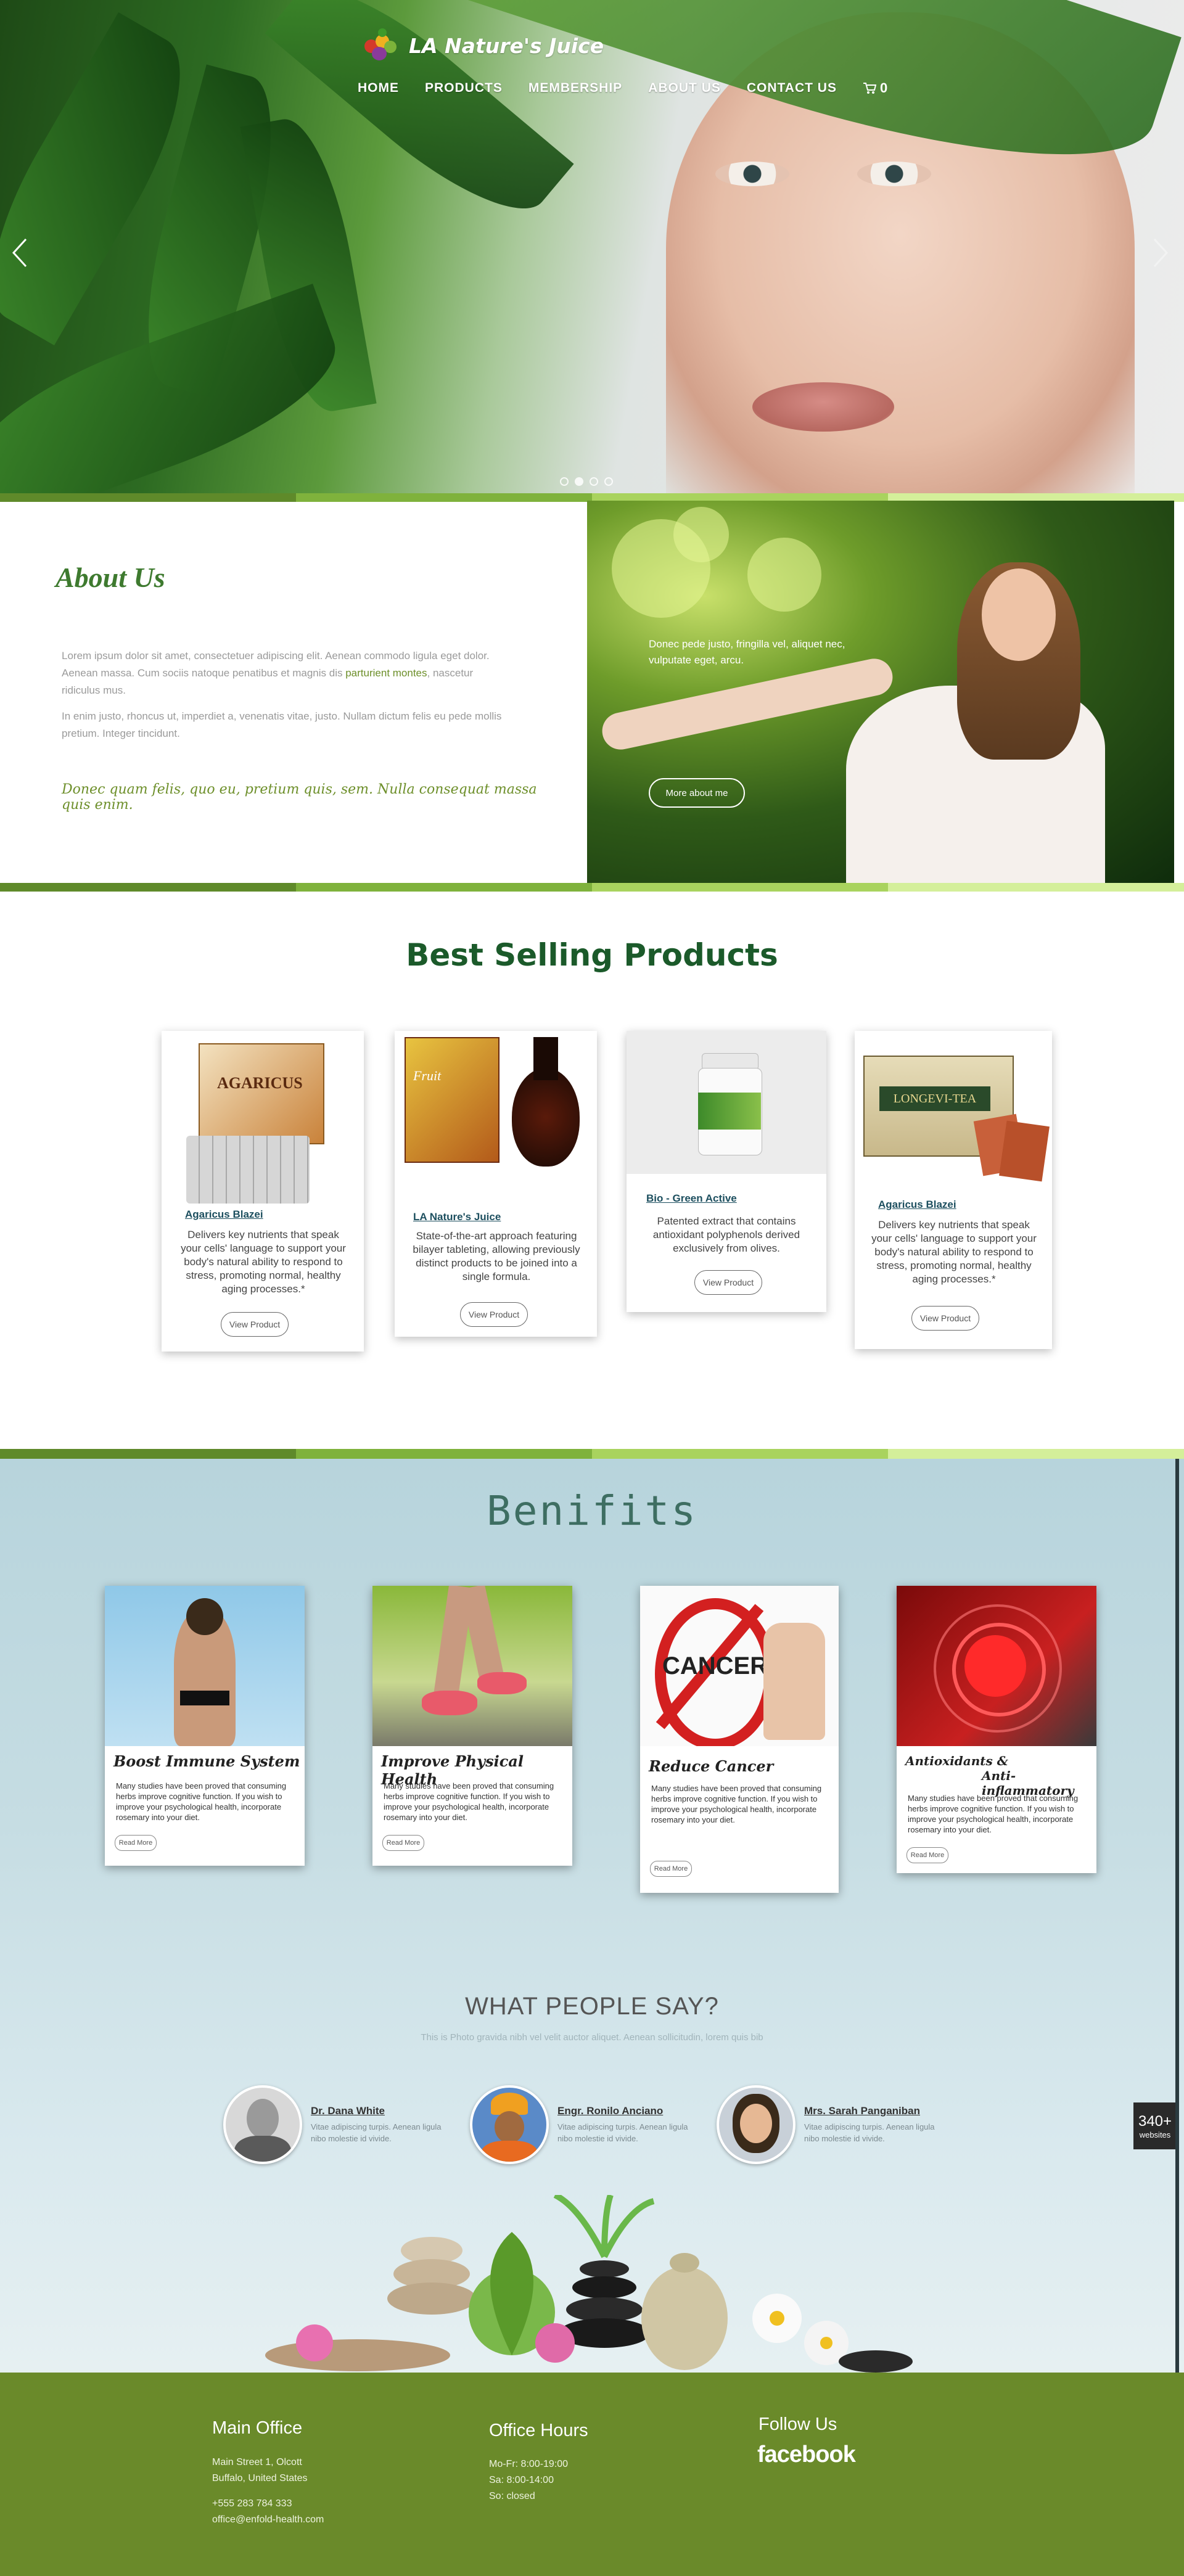 The height and width of the screenshot is (2576, 1184). Describe the element at coordinates (592, 2007) in the screenshot. I see `testimonials-title: WHAT PEOPLE SAY?` at that location.